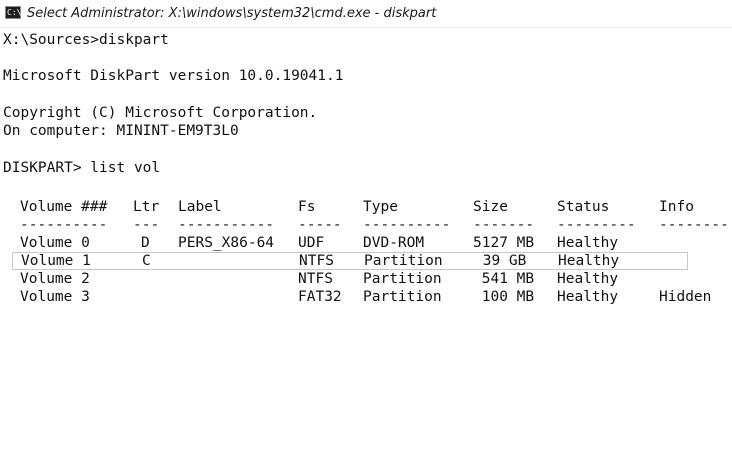 The width and height of the screenshot is (732, 468). I want to click on cell-type: DVD-ROM, so click(394, 243).